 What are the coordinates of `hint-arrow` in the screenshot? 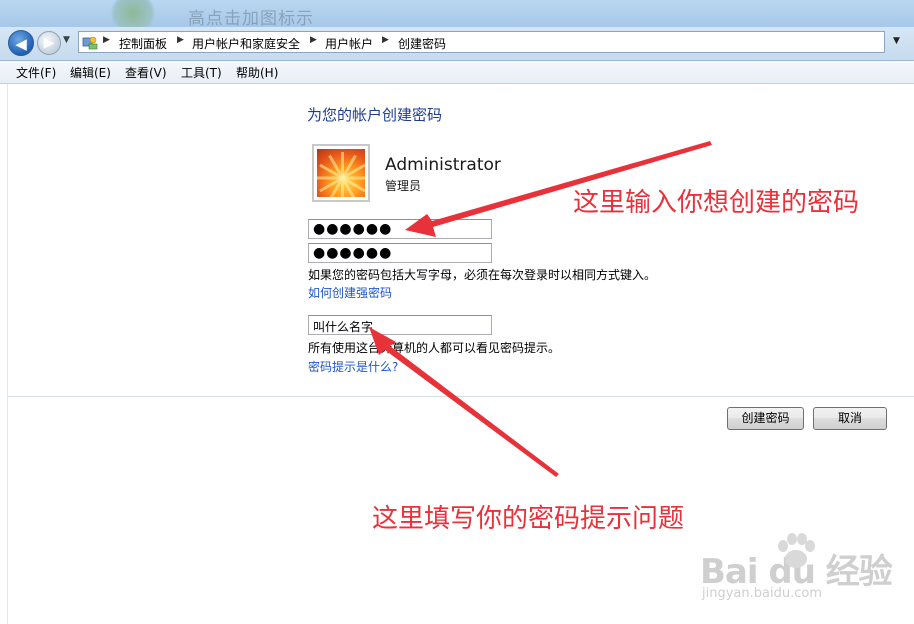 It's located at (464, 402).